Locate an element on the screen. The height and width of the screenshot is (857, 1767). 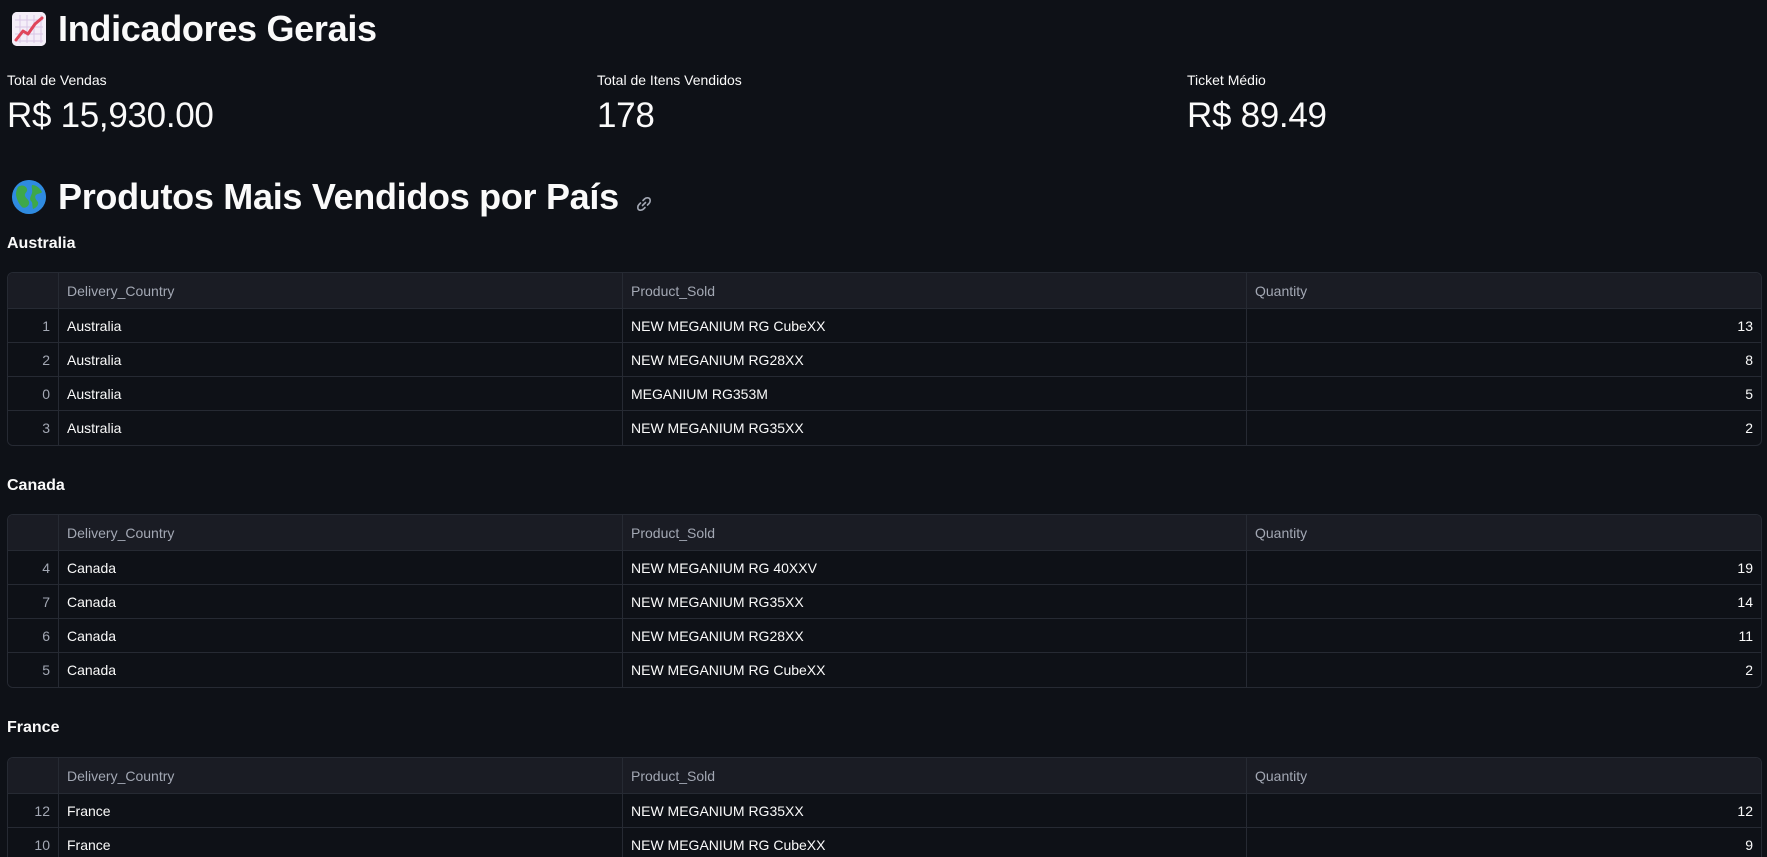
top-products-title: Produtos Mais Vendidos por País is located at coordinates (338, 196).